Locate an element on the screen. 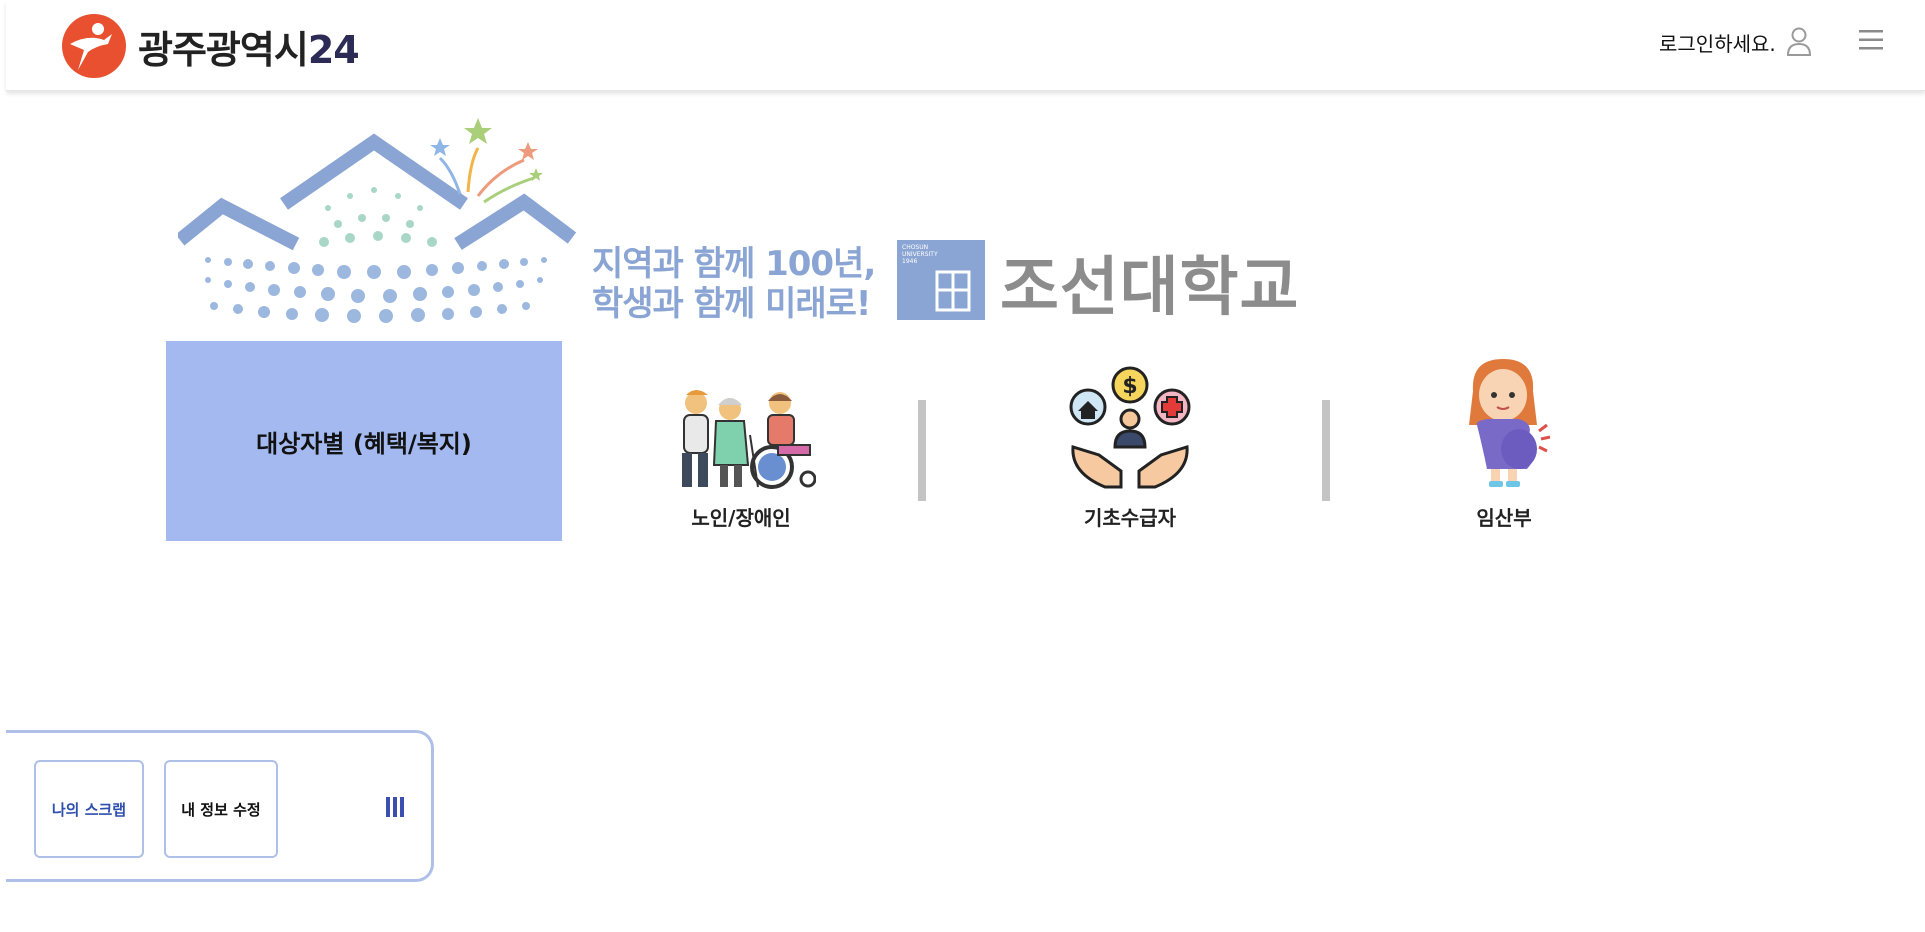 The height and width of the screenshot is (932, 1925). category-basic-recipient: $ 기초수급자 is located at coordinates (1130, 450).